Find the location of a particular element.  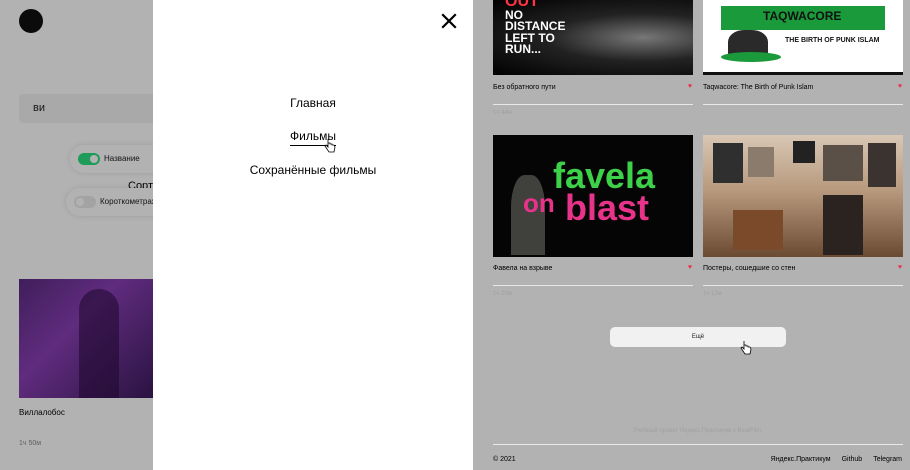

footer-links: Яндекс.Практикум Github Telegram is located at coordinates (836, 459).